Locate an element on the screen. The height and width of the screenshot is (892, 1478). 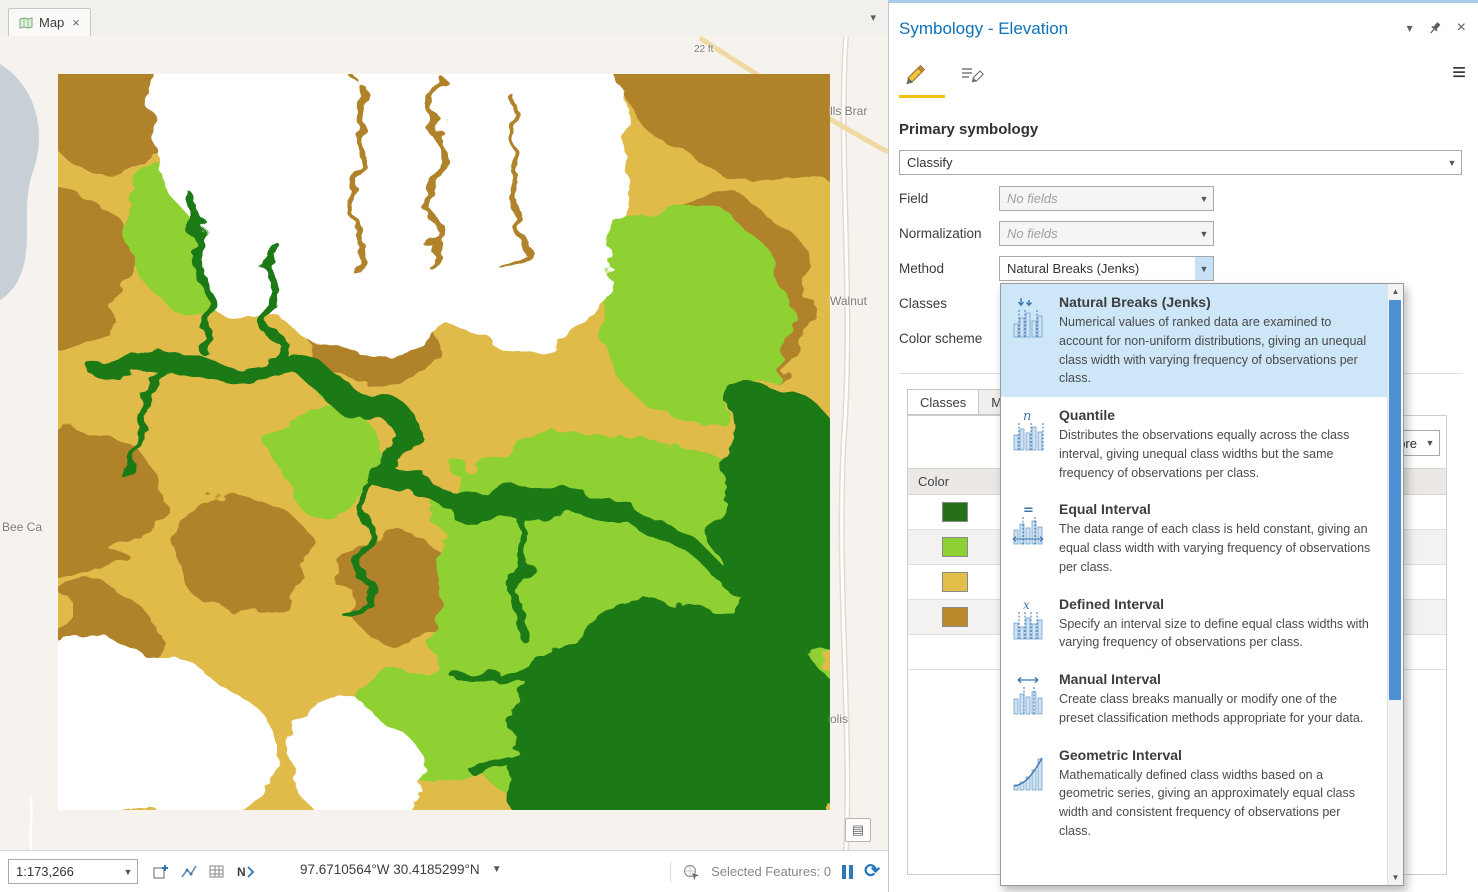
method-combo: Natural Breaks (Jenks) ▼ is located at coordinates (1106, 268).